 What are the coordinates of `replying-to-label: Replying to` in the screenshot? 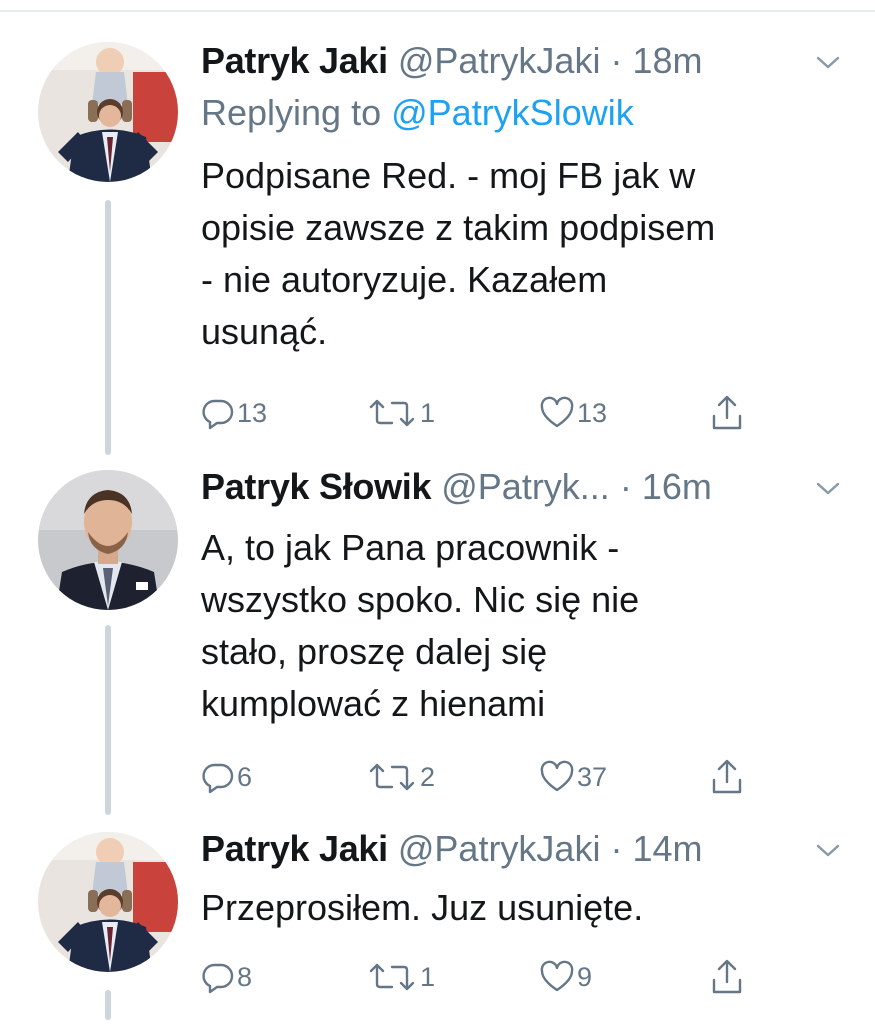 It's located at (296, 112).